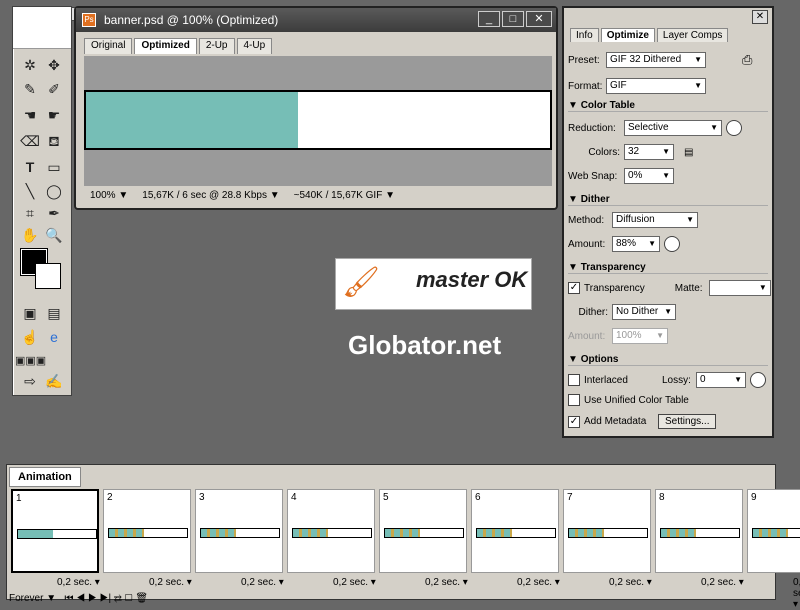  I want to click on jump-to-photoshop-icon: ⇨, so click(30, 381).